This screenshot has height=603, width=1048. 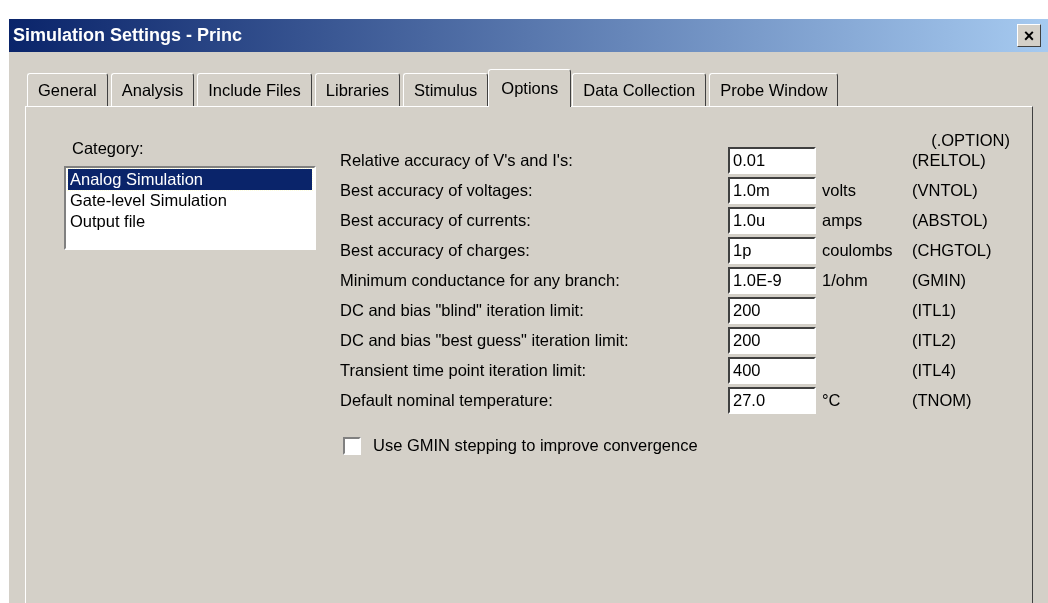 I want to click on option-name: (ITL2), so click(x=934, y=340).